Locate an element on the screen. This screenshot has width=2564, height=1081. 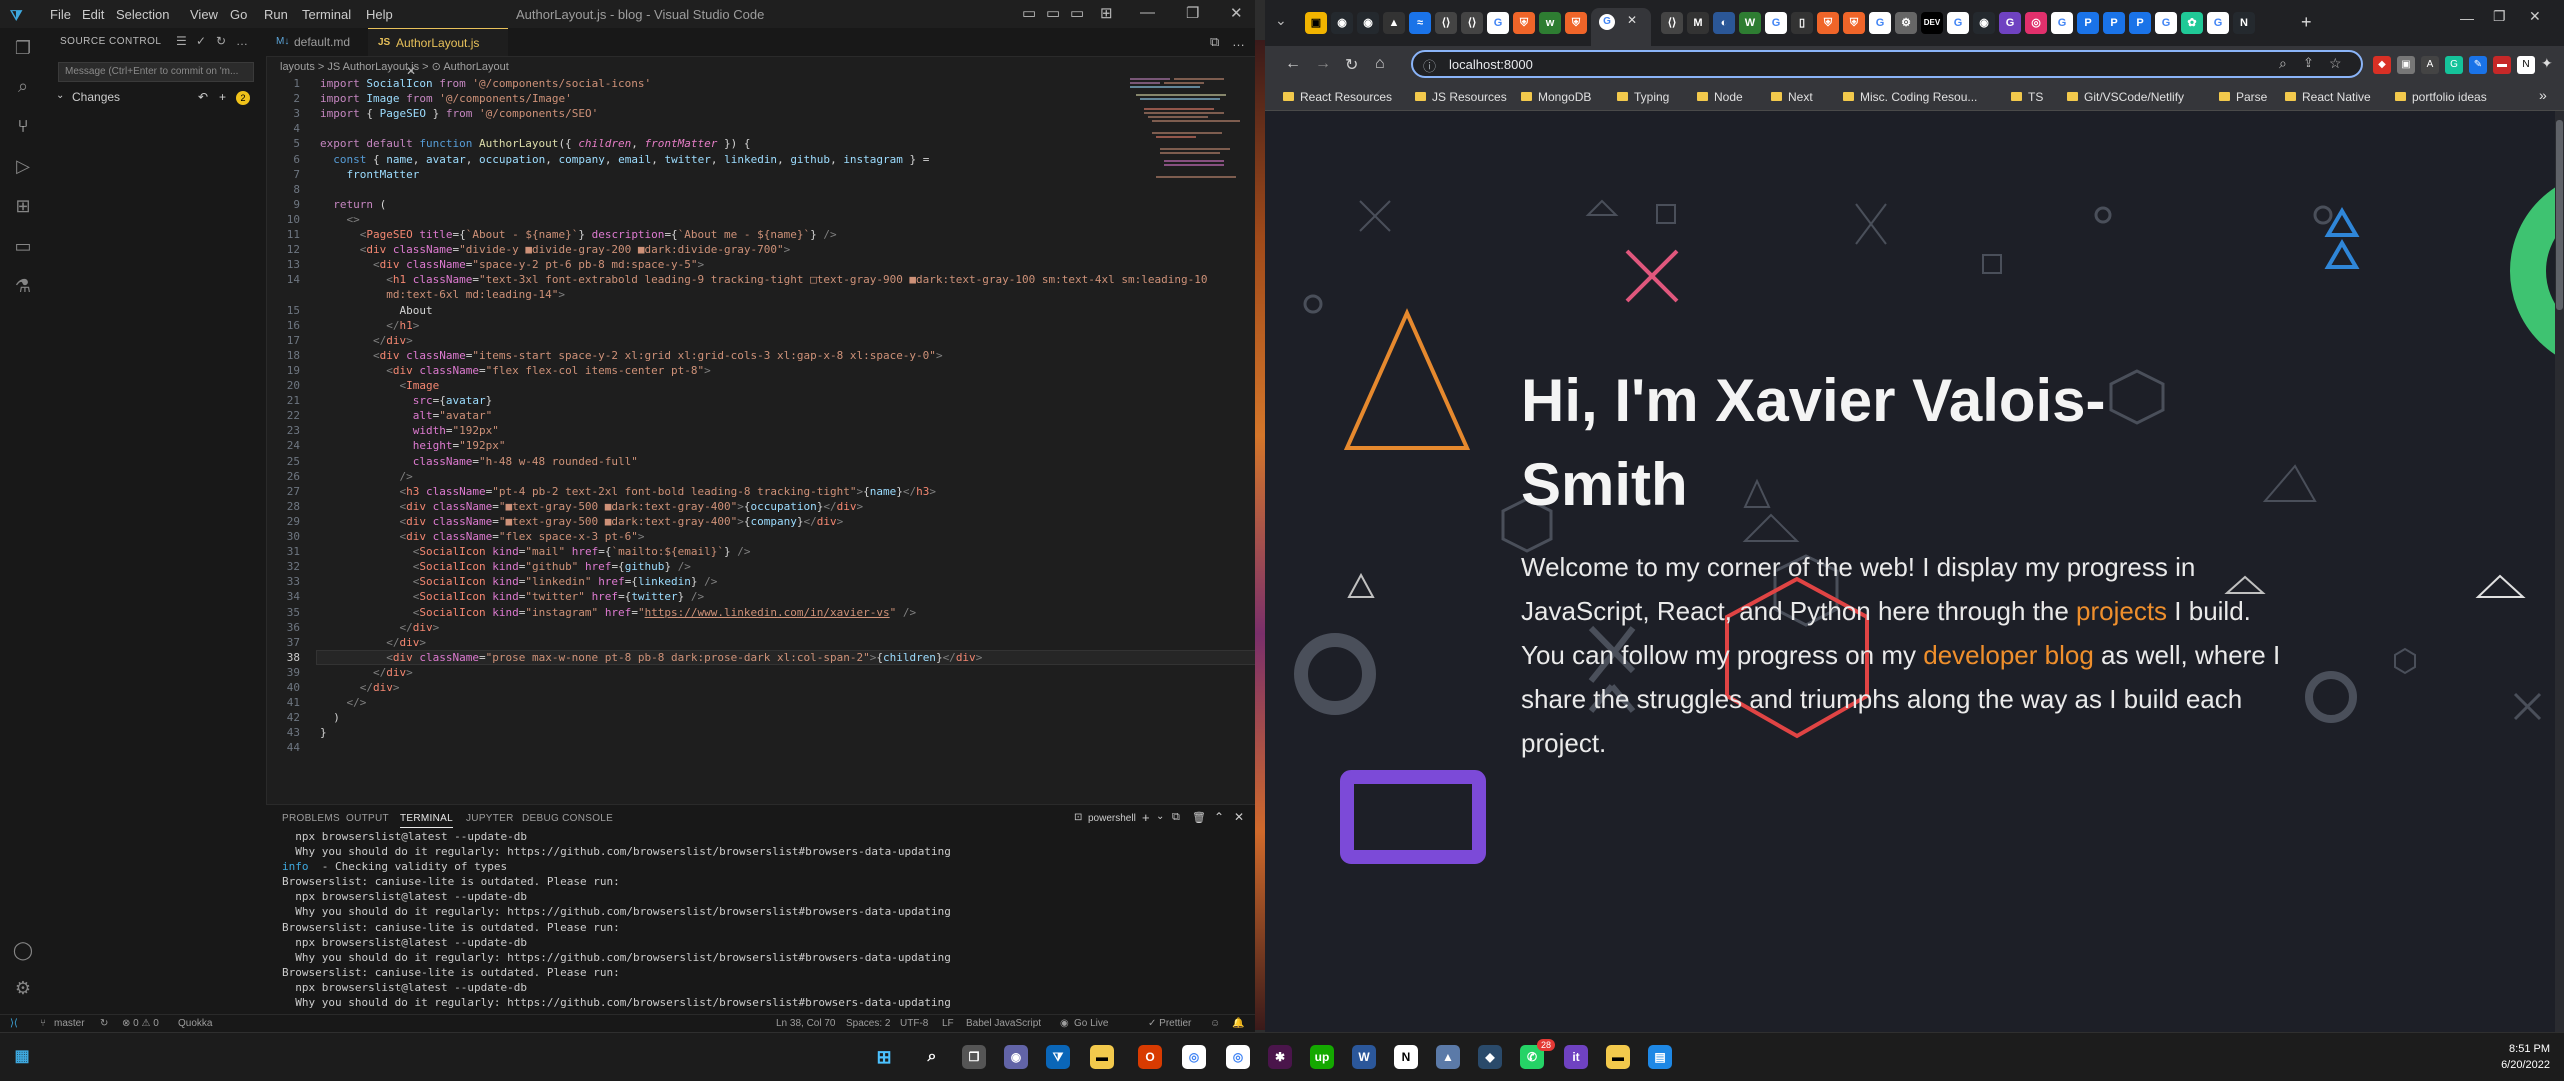
code-line: </> is located at coordinates (343, 702).